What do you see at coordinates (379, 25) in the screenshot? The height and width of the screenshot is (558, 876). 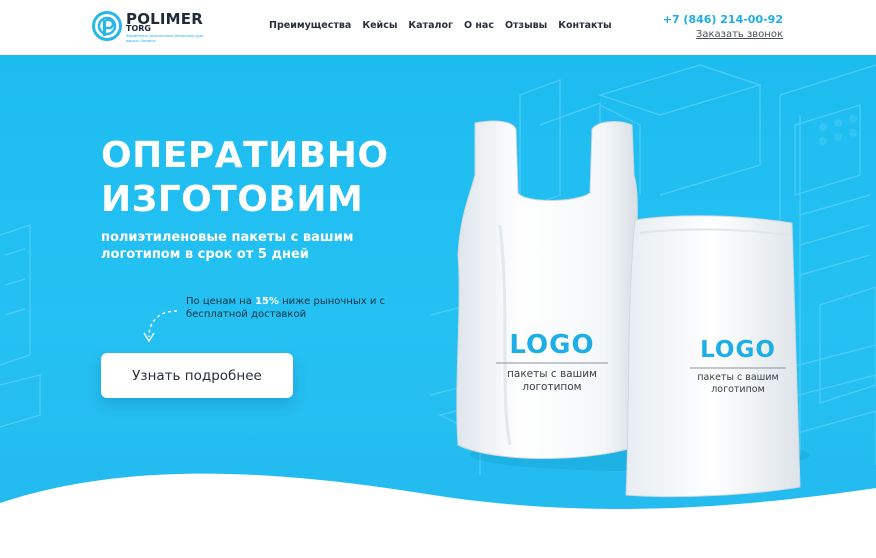 I see `nav-item-cases: Кейсы` at bounding box center [379, 25].